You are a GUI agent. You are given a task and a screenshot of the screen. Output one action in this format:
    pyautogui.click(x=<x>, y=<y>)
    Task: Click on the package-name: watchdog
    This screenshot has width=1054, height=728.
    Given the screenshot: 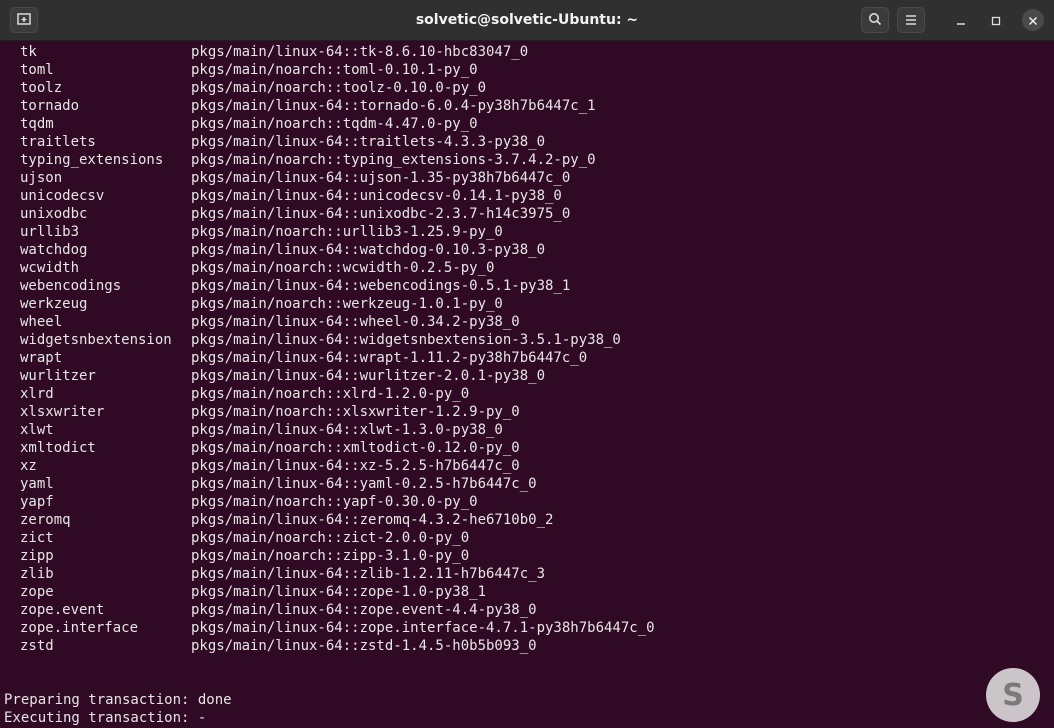 What is the action you would take?
    pyautogui.click(x=54, y=250)
    